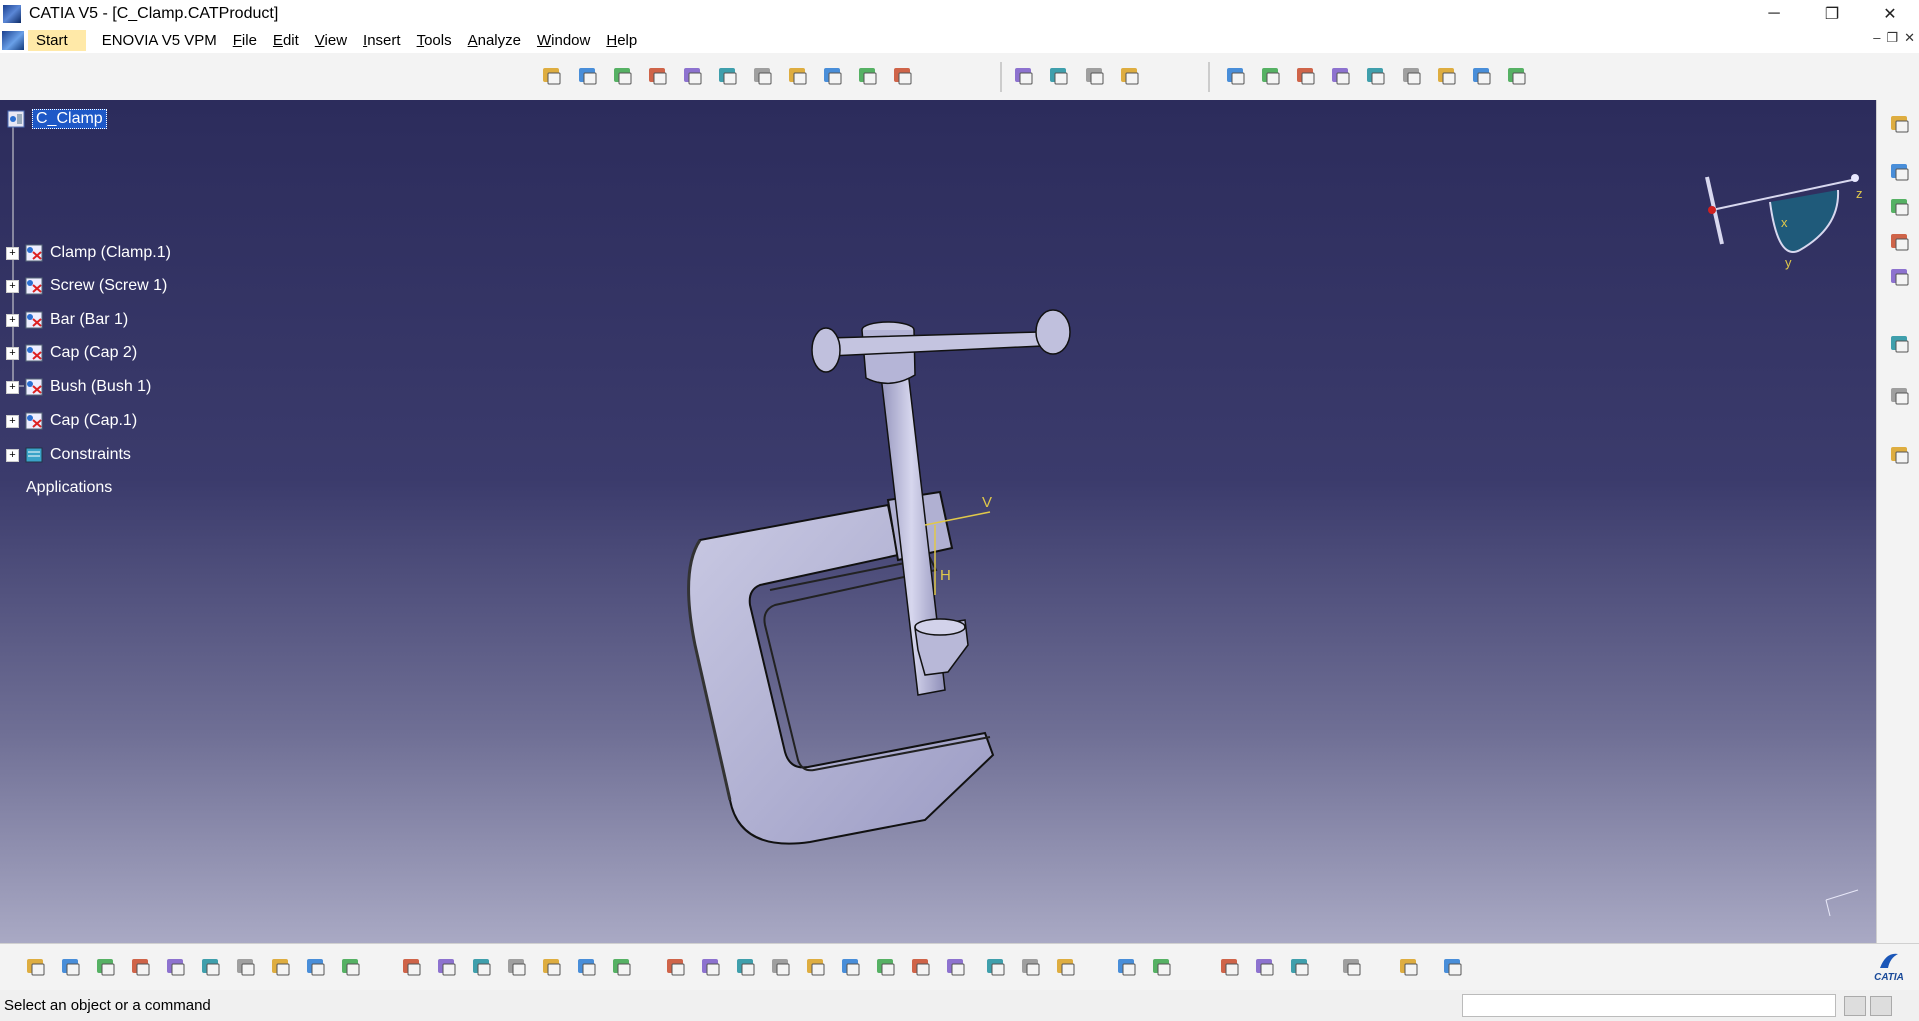 This screenshot has height=1021, width=1919. Describe the element at coordinates (1832, 14) in the screenshot. I see `maximize-button: ❐` at that location.